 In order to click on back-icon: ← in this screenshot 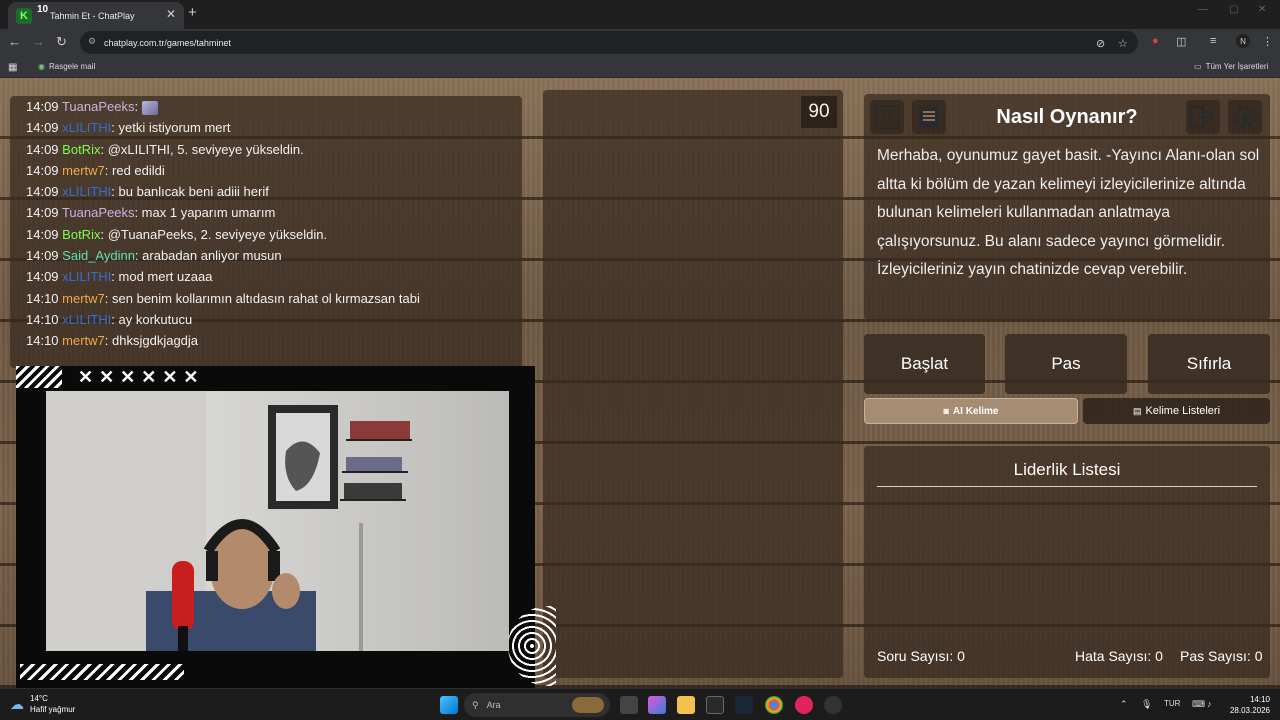, I will do `click(14, 41)`.